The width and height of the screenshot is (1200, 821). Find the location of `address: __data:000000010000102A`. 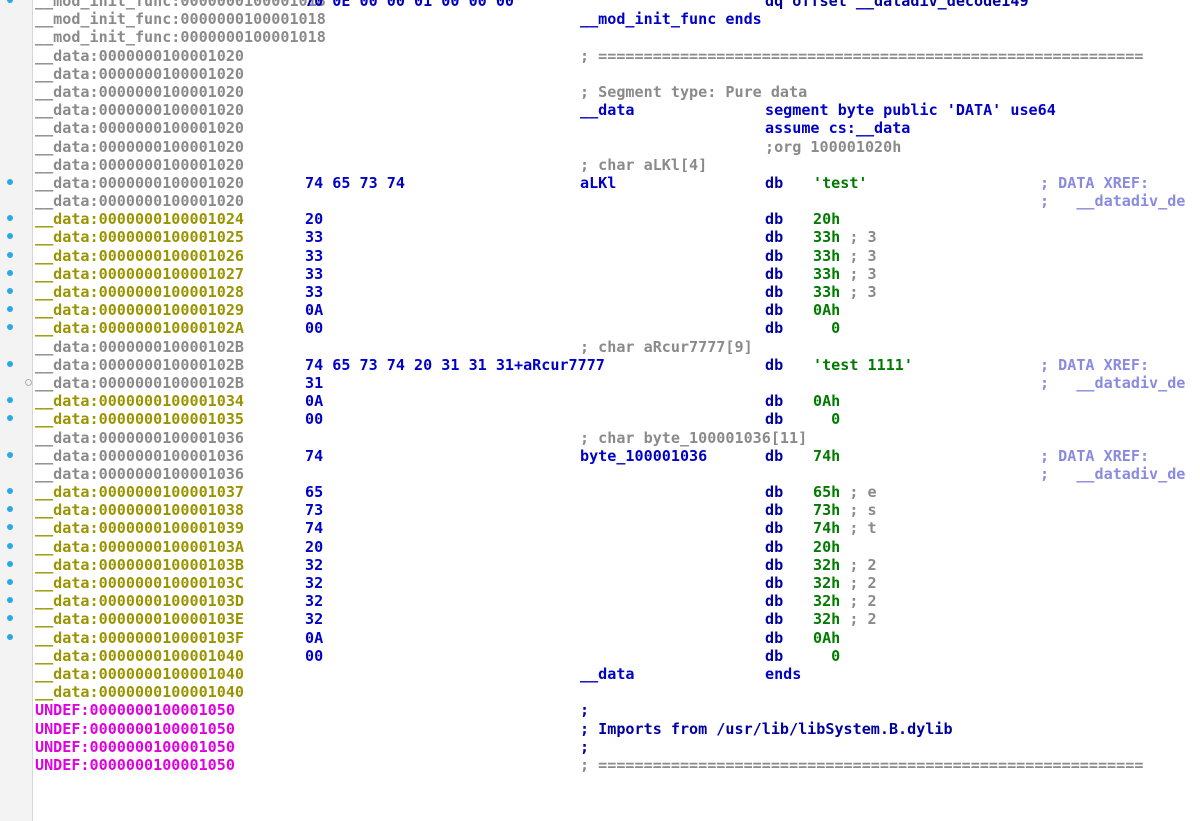

address: __data:000000010000102A is located at coordinates (139, 328).